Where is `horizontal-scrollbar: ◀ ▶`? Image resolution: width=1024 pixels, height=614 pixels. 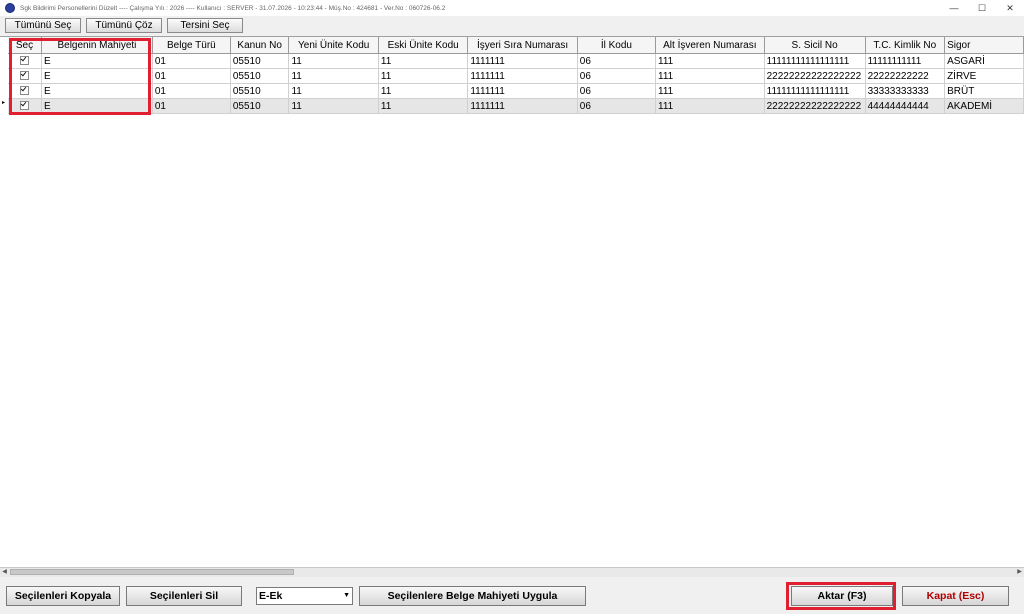
horizontal-scrollbar: ◀ ▶ is located at coordinates (512, 572).